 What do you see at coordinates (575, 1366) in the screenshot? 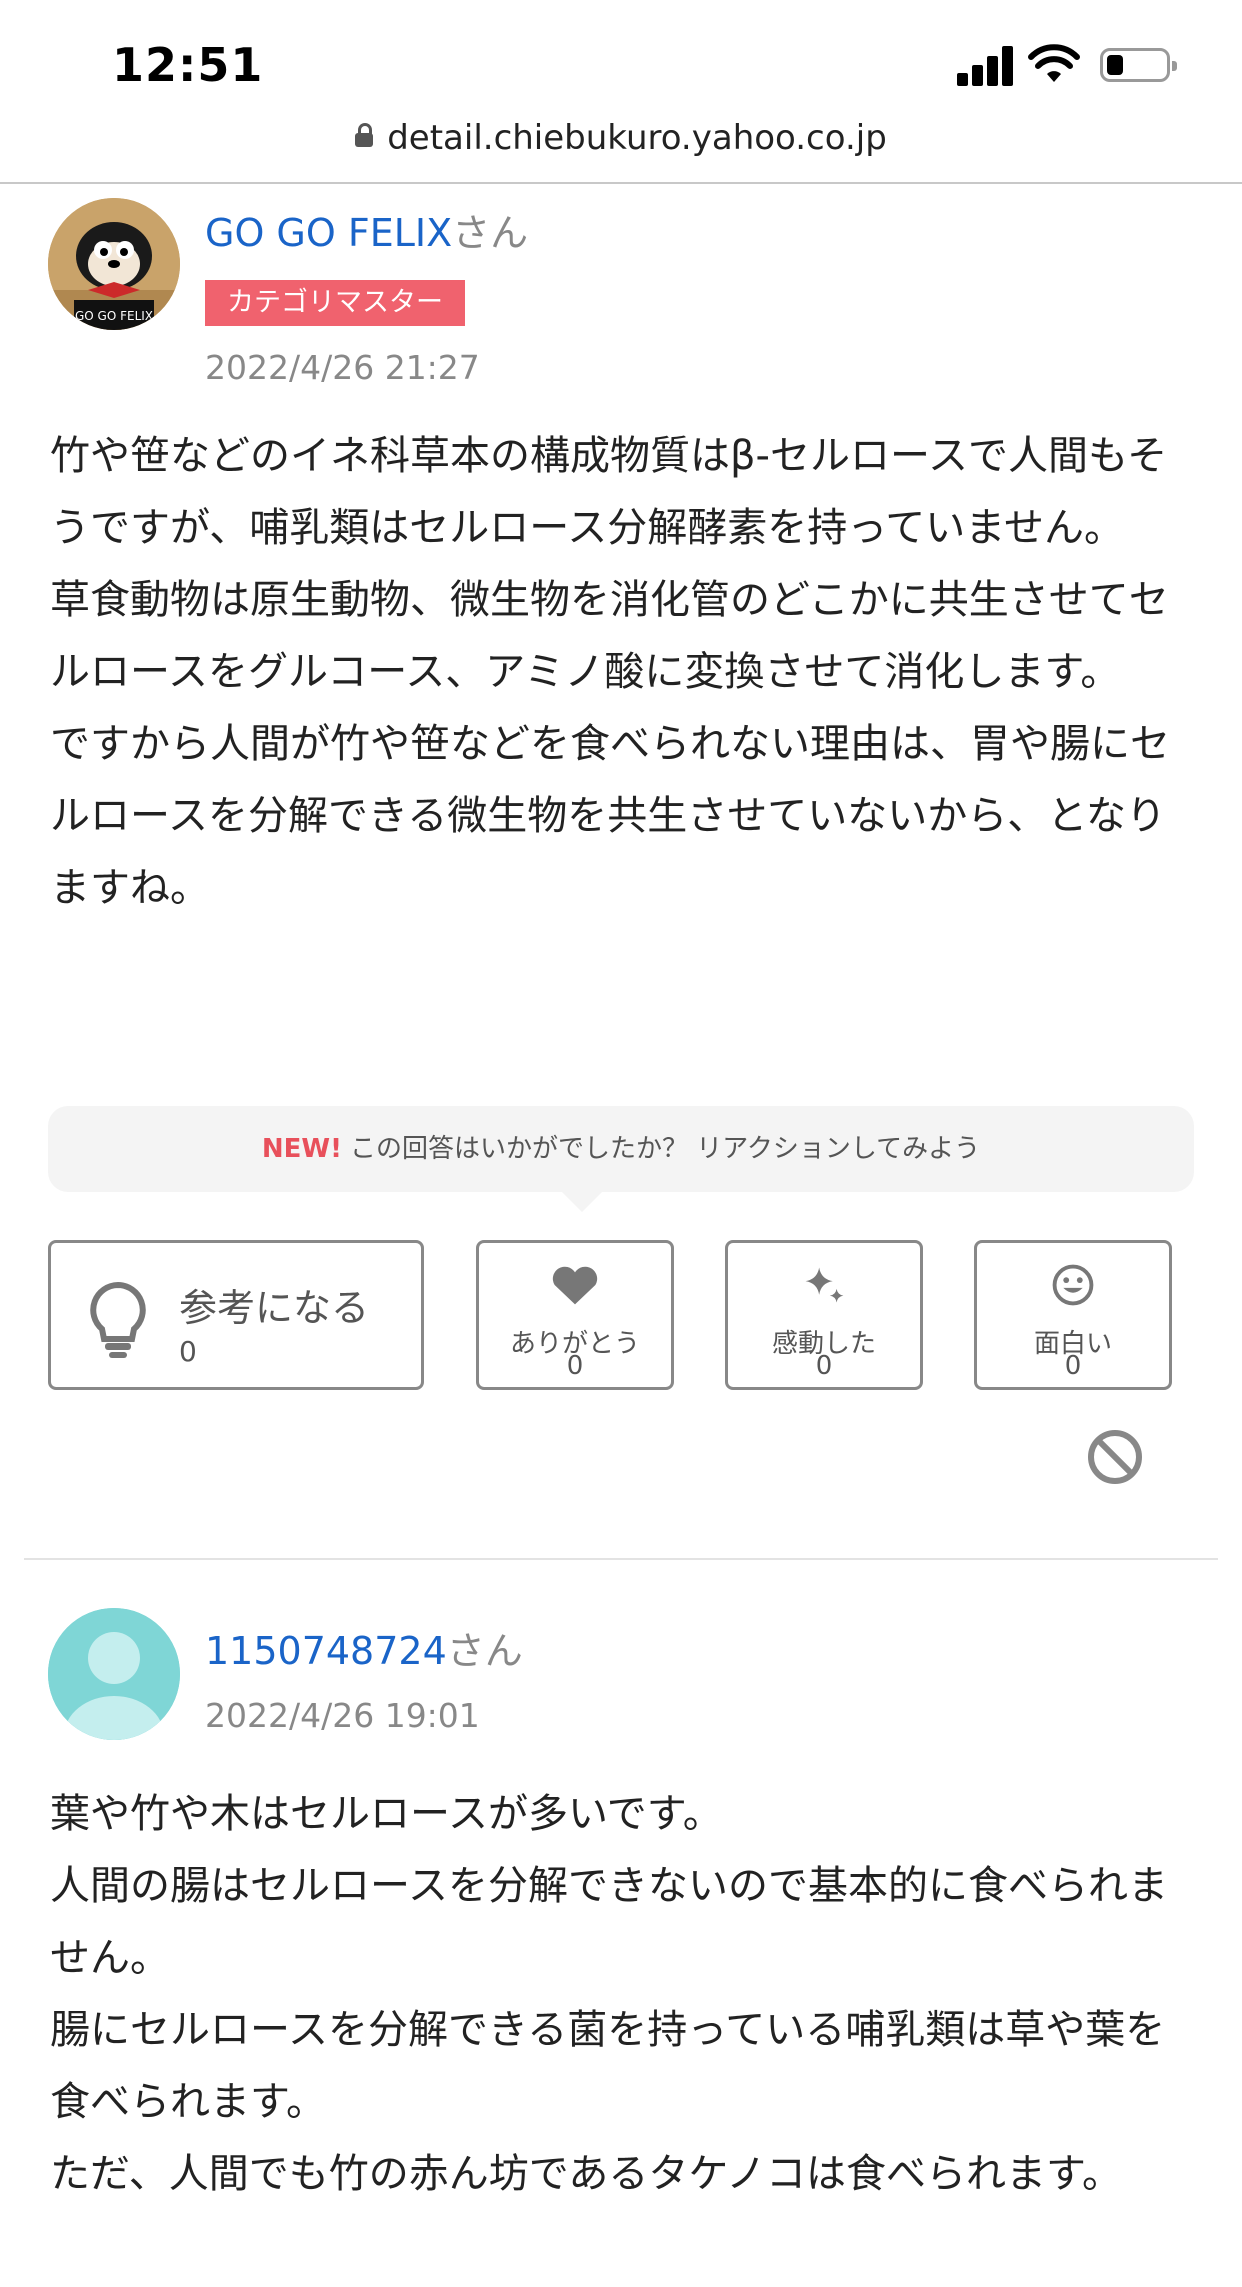
I see `thanks-count: 0` at bounding box center [575, 1366].